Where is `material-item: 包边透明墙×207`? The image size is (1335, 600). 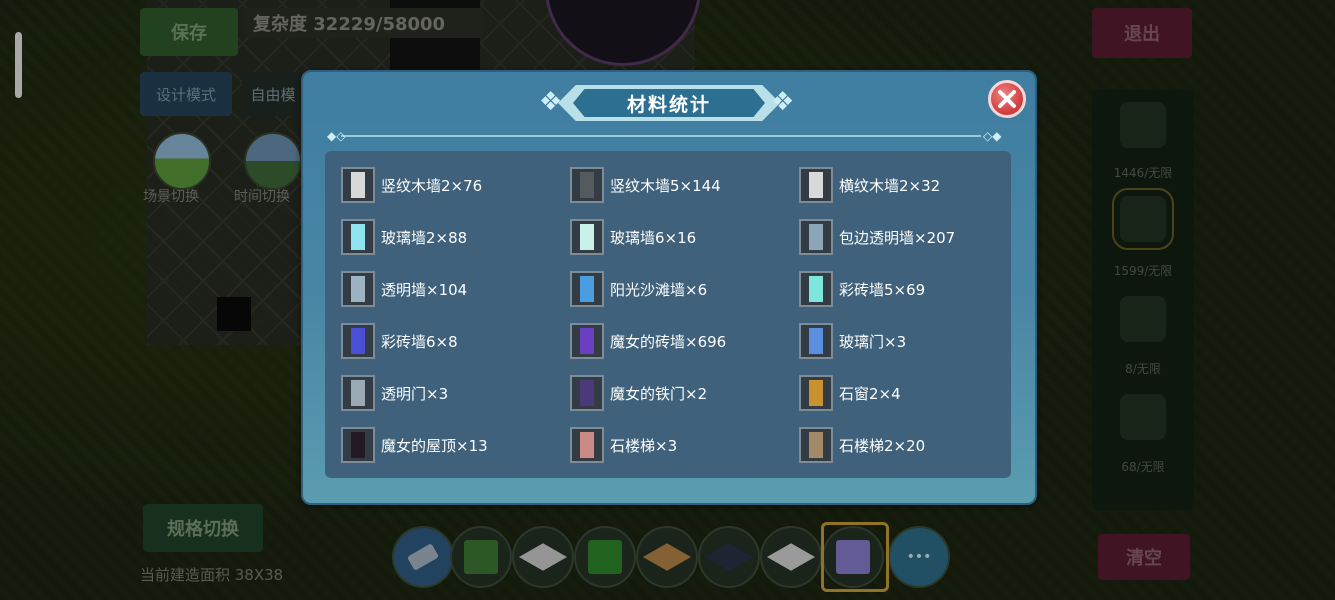 material-item: 包边透明墙×207 is located at coordinates (877, 237).